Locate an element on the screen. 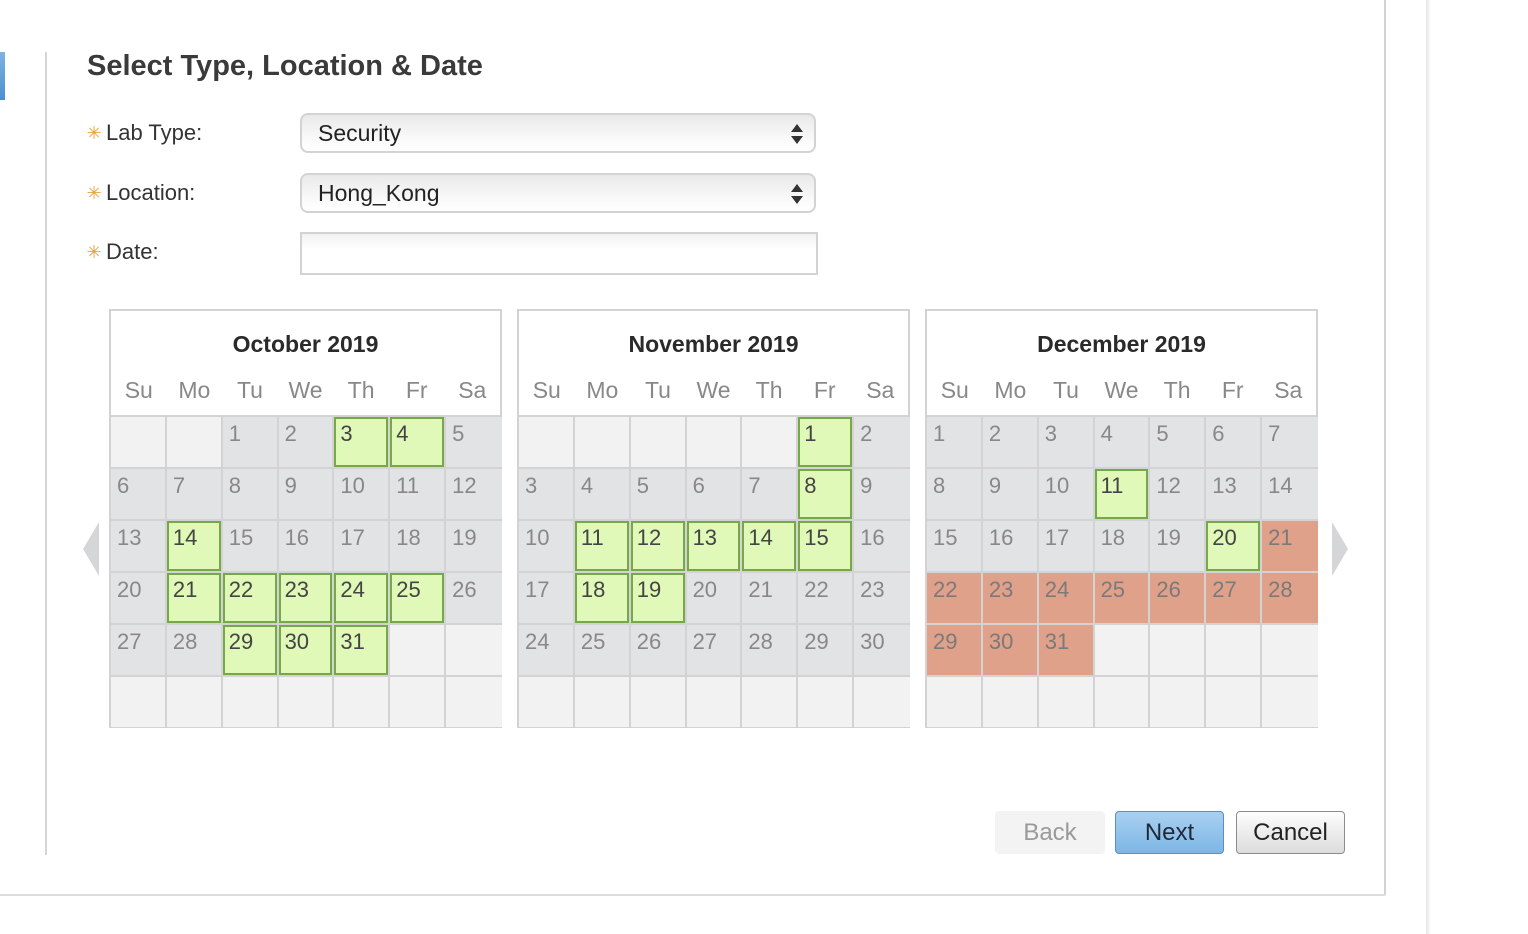 The height and width of the screenshot is (934, 1528). weekday-header: Su Mo Tu We Th Fr Sa is located at coordinates (713, 390).